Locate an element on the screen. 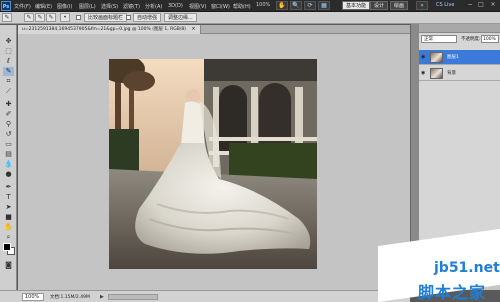 The width and height of the screenshot is (500, 302). zoom-level: 100% is located at coordinates (263, 5).